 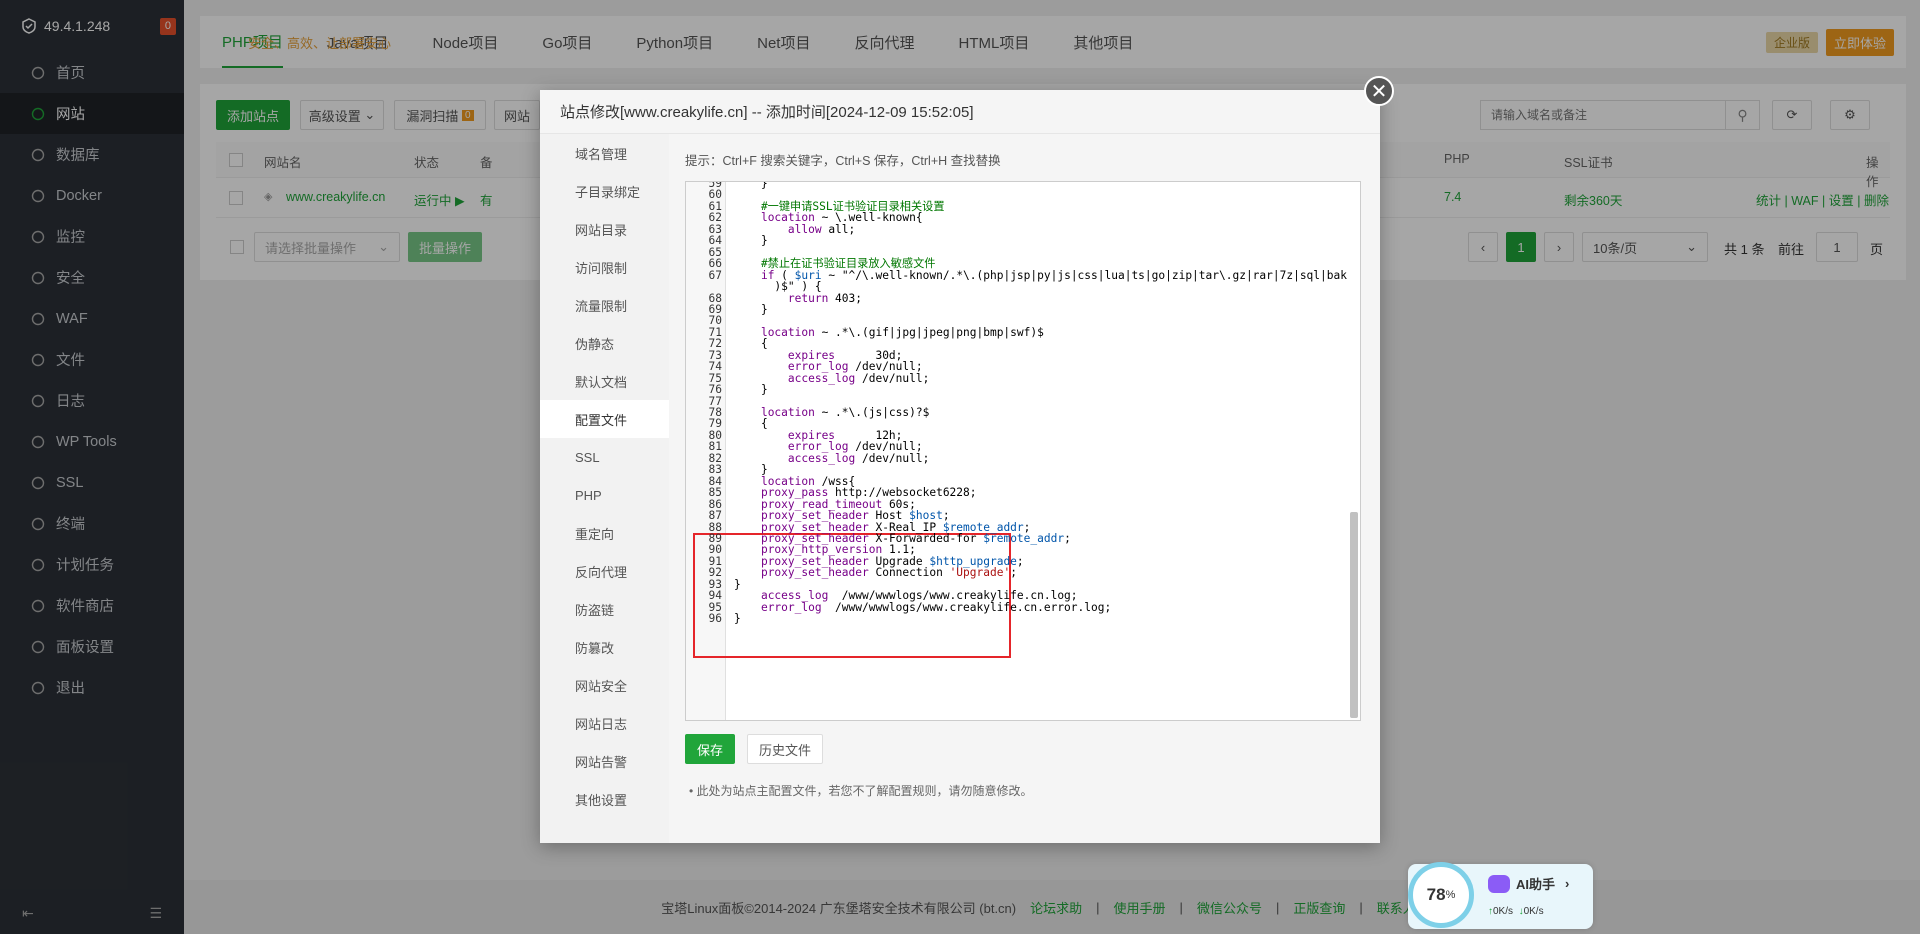 I want to click on load-gauge: 78%, so click(x=1441, y=895).